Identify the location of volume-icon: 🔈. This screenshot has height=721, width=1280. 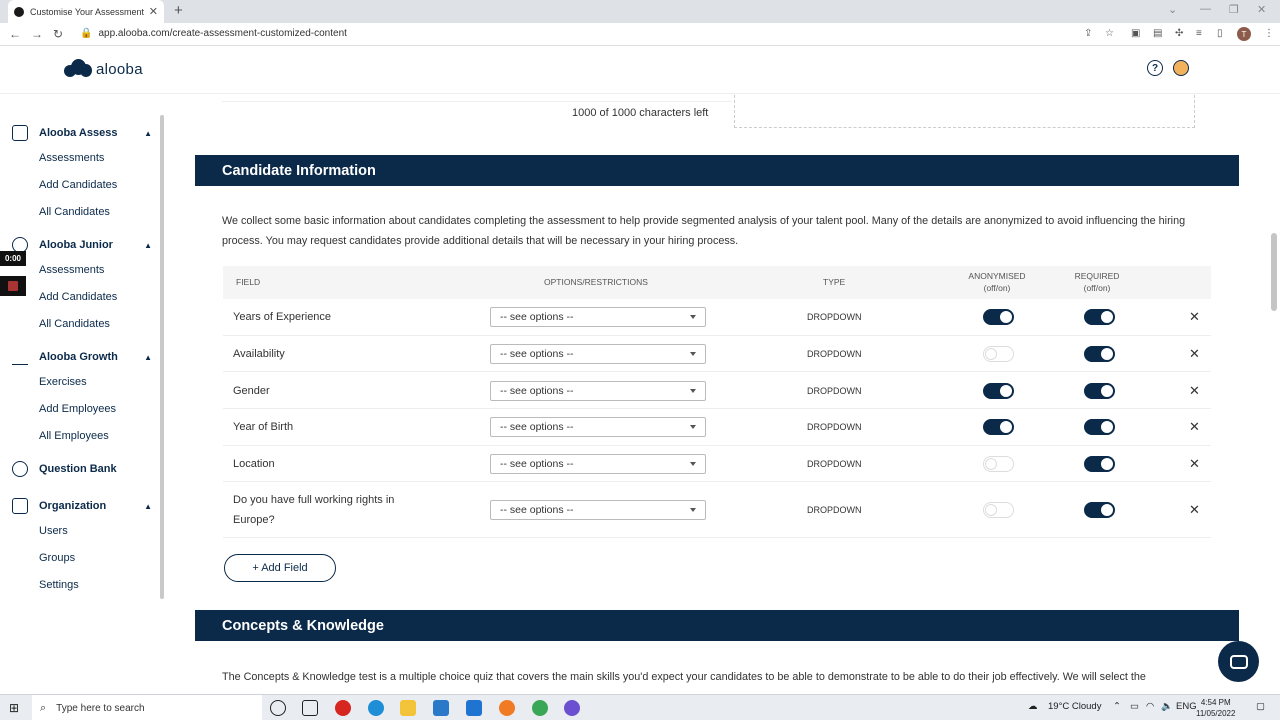
(1167, 706).